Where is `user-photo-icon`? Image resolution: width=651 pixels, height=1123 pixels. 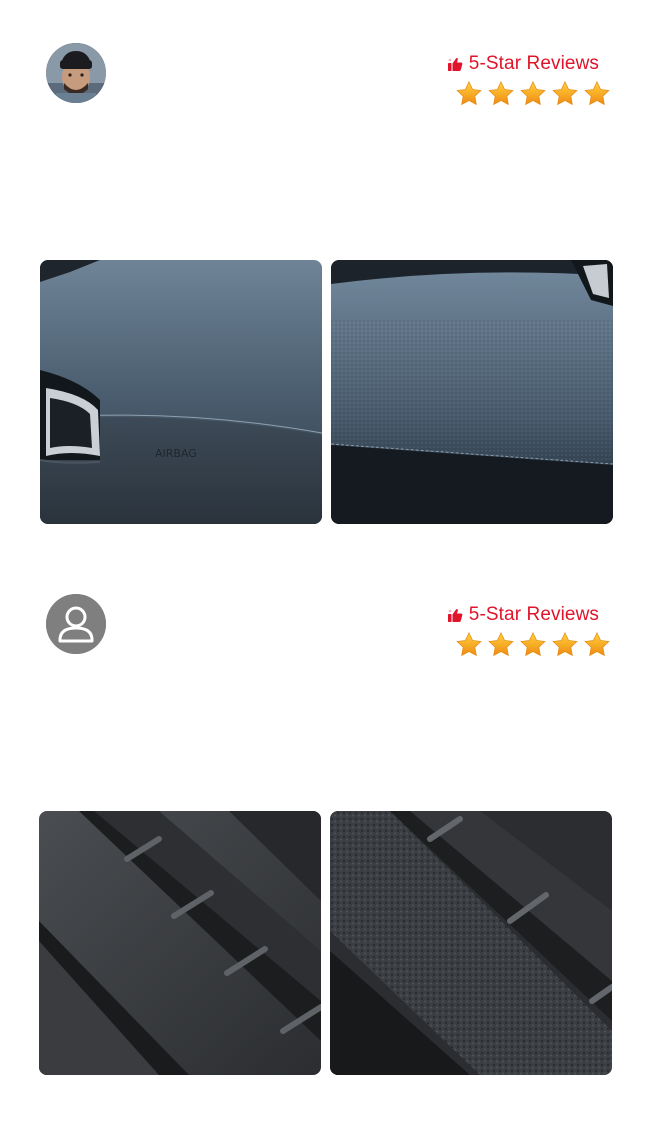 user-photo-icon is located at coordinates (76, 73).